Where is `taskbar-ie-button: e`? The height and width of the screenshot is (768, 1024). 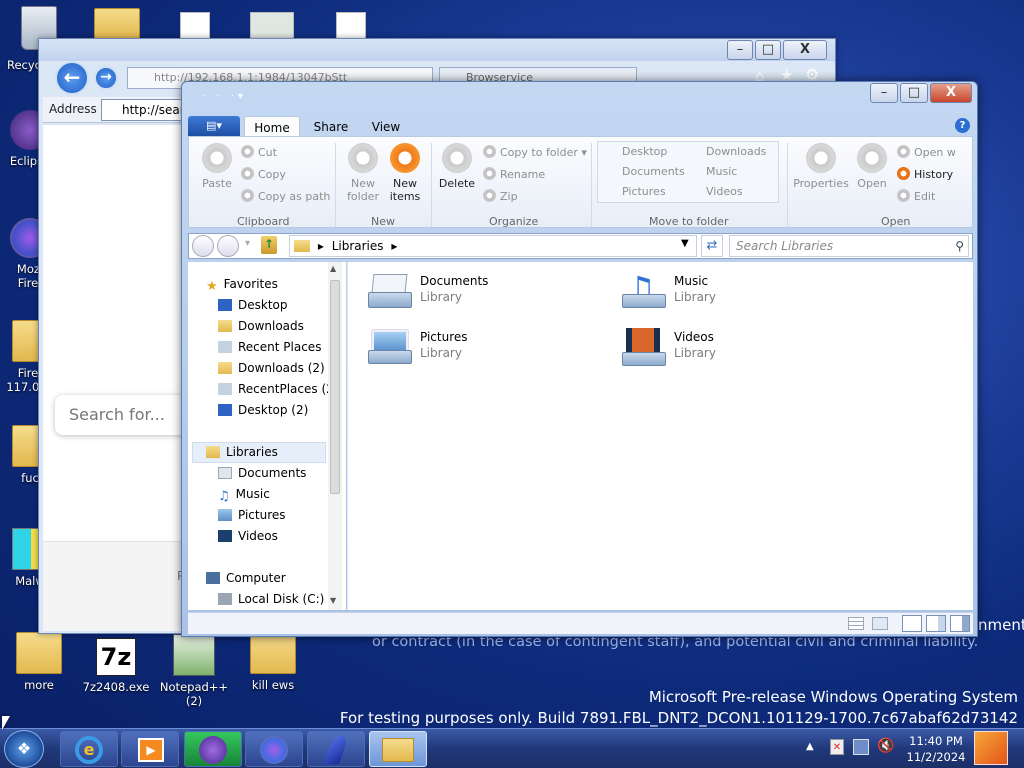 taskbar-ie-button: e is located at coordinates (89, 749).